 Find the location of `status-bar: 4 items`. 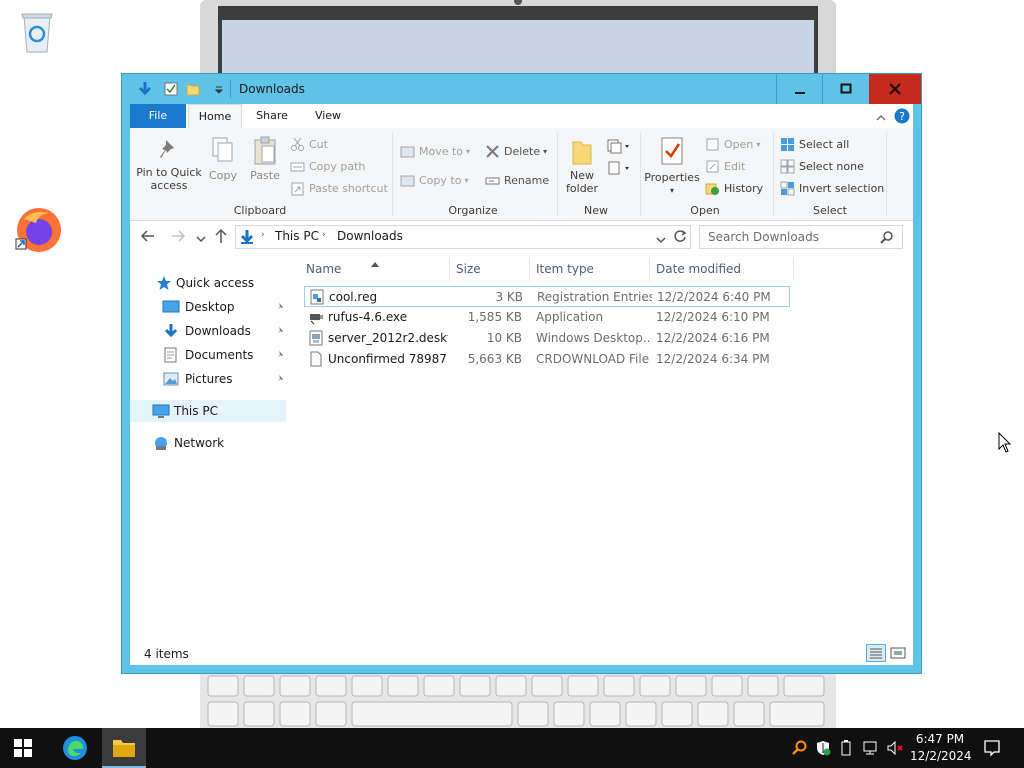

status-bar: 4 items is located at coordinates (521, 654).